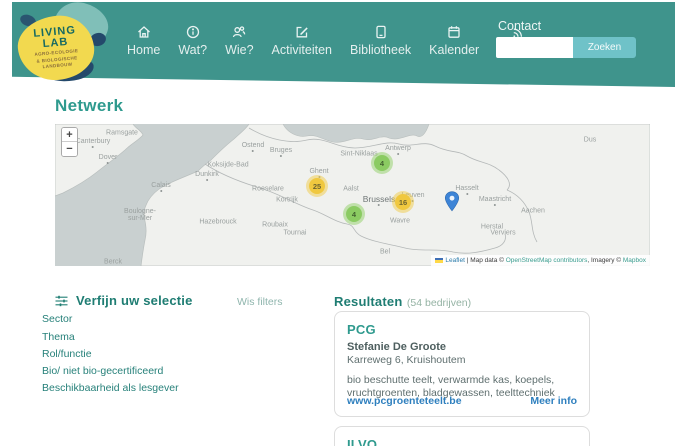  What do you see at coordinates (69, 135) in the screenshot?
I see `zoom-in-button: +` at bounding box center [69, 135].